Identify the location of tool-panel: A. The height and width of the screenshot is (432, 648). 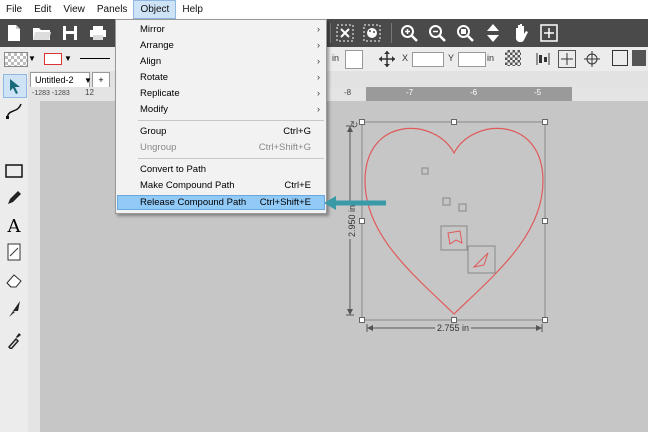
(14, 251).